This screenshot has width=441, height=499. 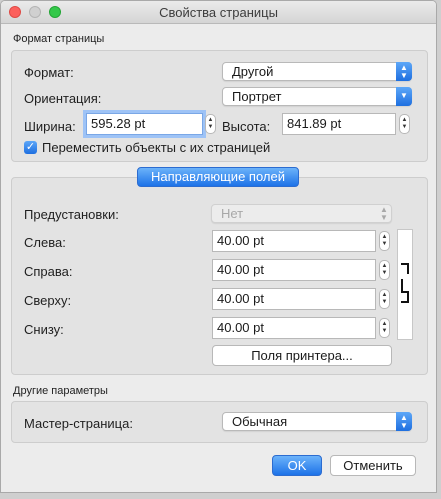 I want to click on presets-popup: Нет ▲ ▼, so click(x=301, y=213).